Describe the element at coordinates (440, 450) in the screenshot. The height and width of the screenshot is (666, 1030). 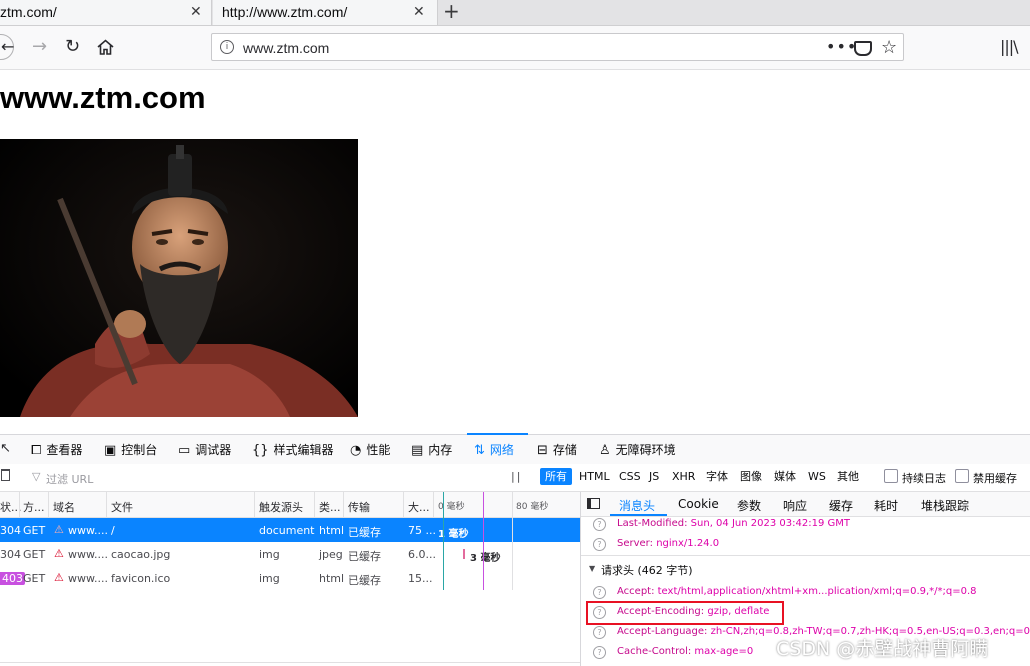
I see `tab-label: 内存` at that location.